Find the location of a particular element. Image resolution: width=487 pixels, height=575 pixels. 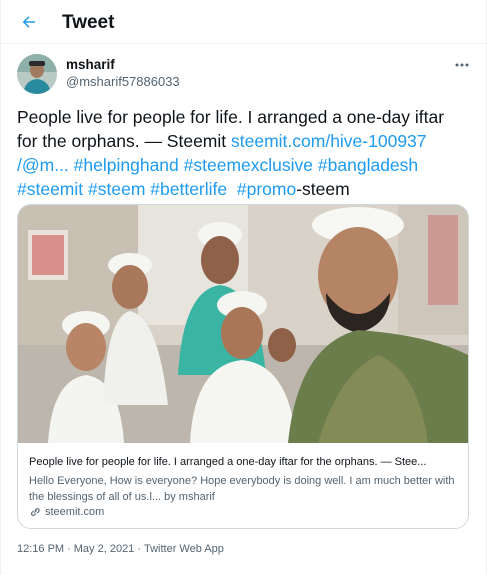

avatar is located at coordinates (37, 74).